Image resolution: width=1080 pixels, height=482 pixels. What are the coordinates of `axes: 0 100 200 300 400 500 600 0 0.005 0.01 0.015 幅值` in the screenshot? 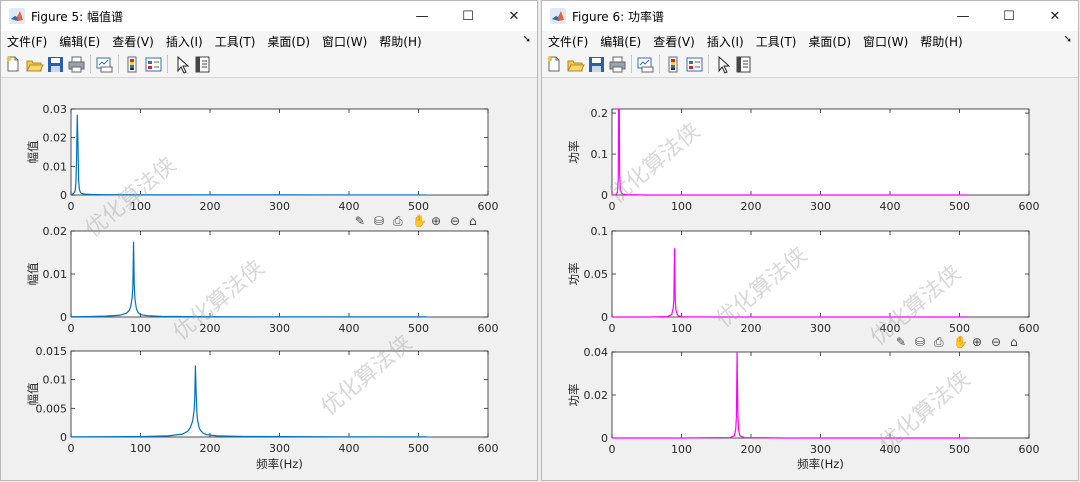 It's located at (262, 400).